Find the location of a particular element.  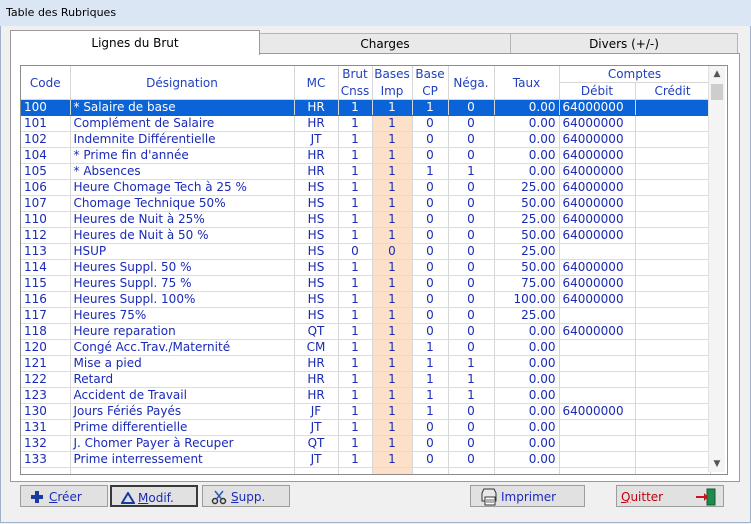

cell-base-cp: 1 is located at coordinates (430, 395).